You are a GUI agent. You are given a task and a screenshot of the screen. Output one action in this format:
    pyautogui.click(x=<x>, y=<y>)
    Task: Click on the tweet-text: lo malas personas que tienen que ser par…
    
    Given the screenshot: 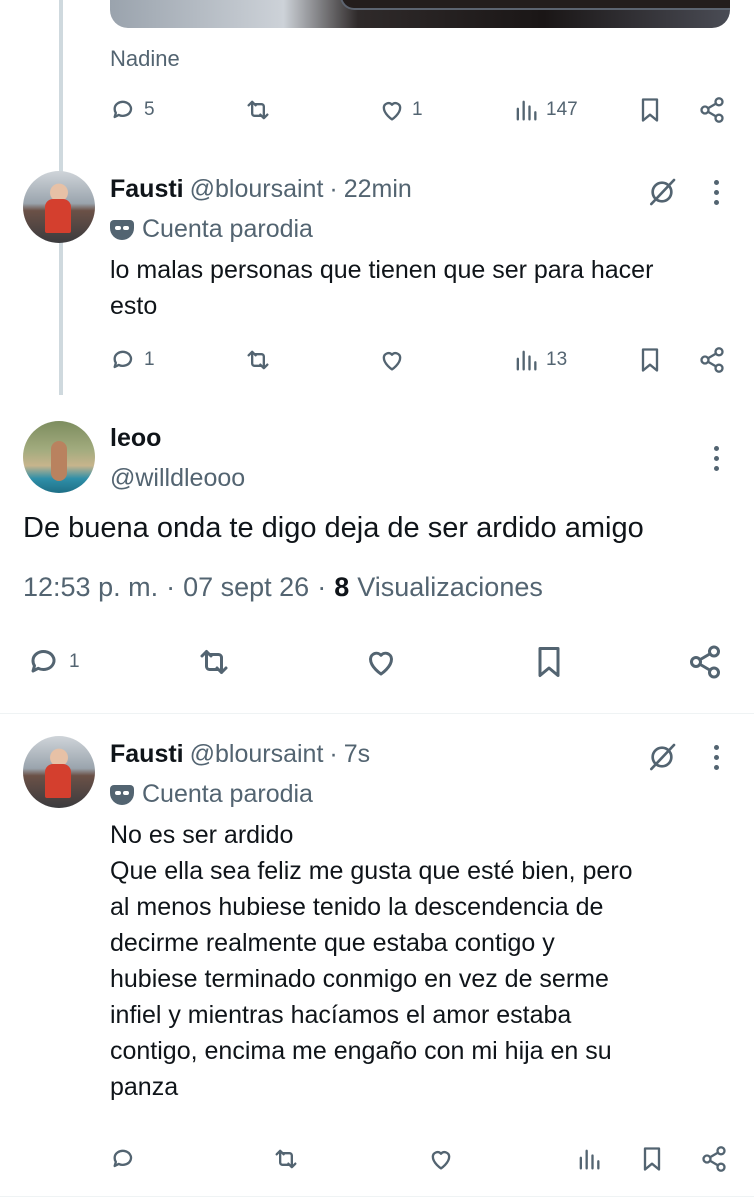 What is the action you would take?
    pyautogui.click(x=382, y=288)
    